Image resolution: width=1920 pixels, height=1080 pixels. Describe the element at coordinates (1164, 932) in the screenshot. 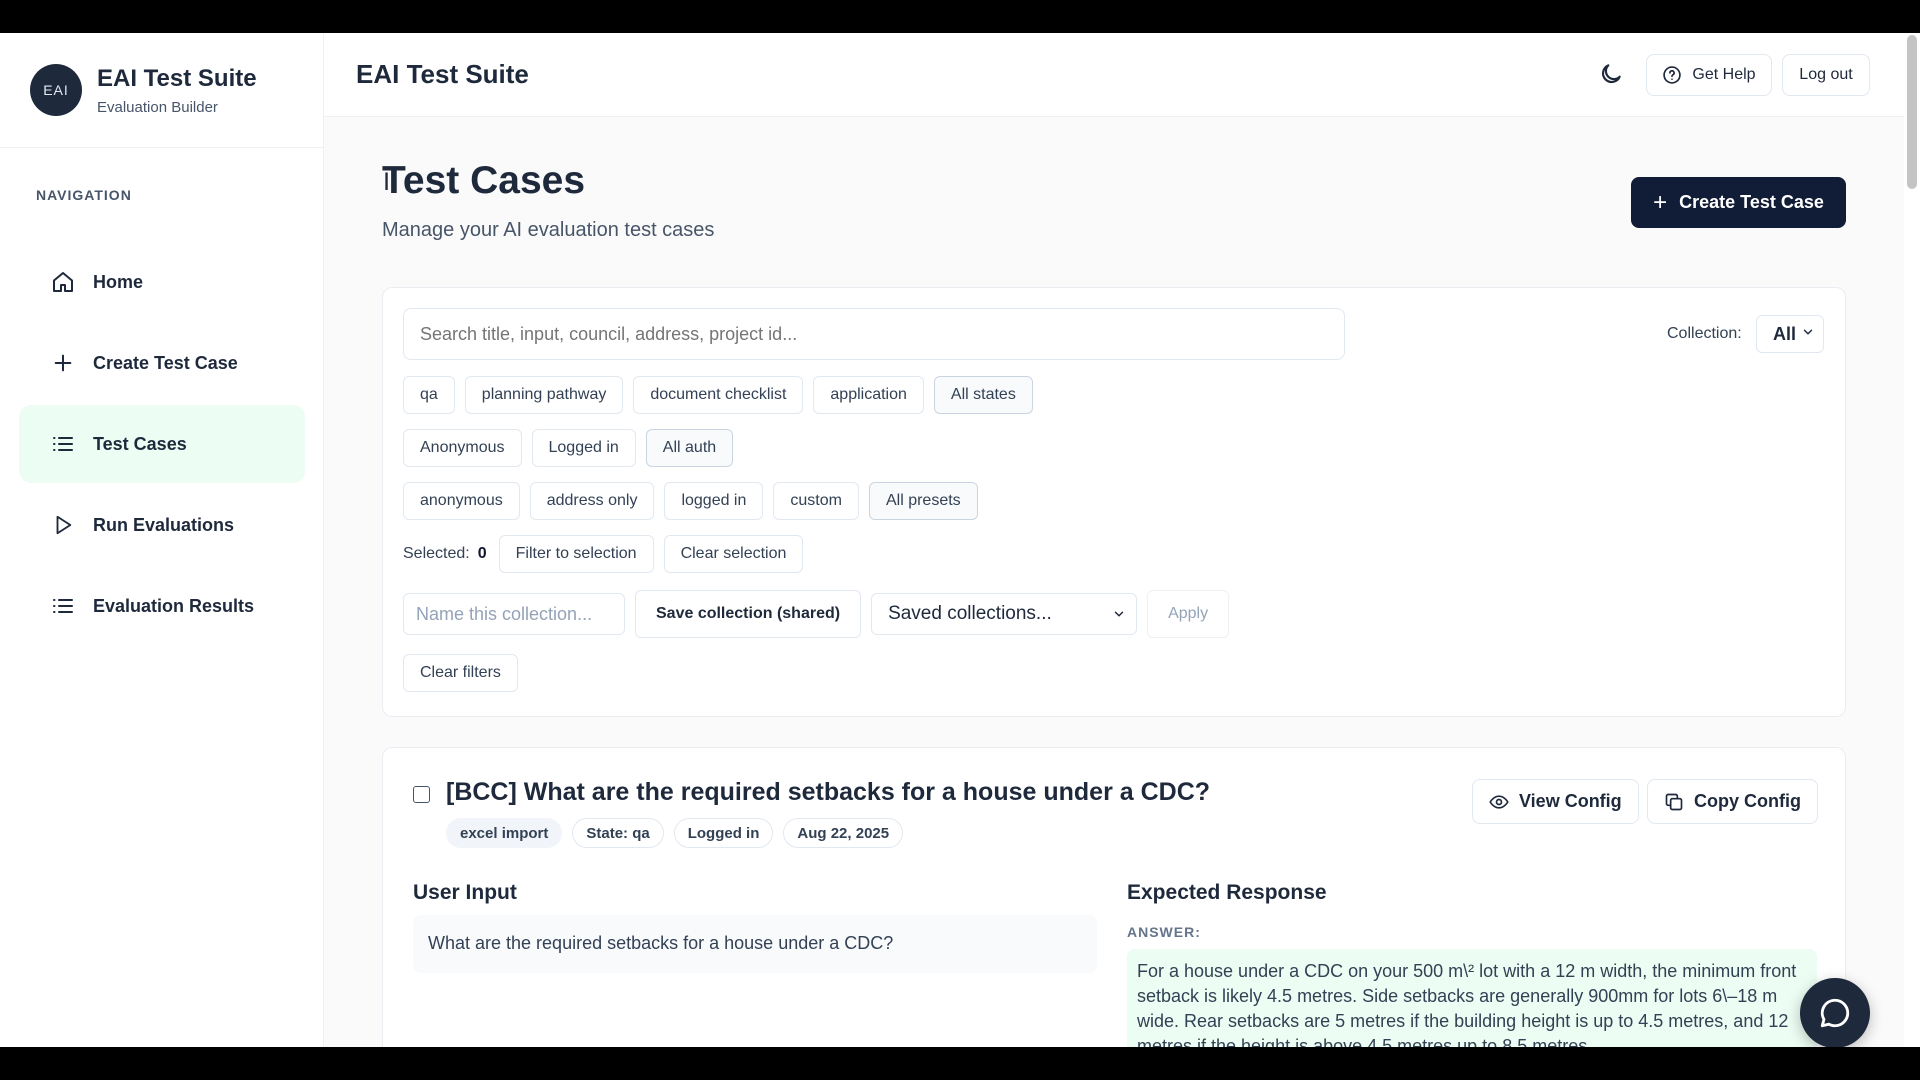

I see `answer-label: ANSWER:` at that location.